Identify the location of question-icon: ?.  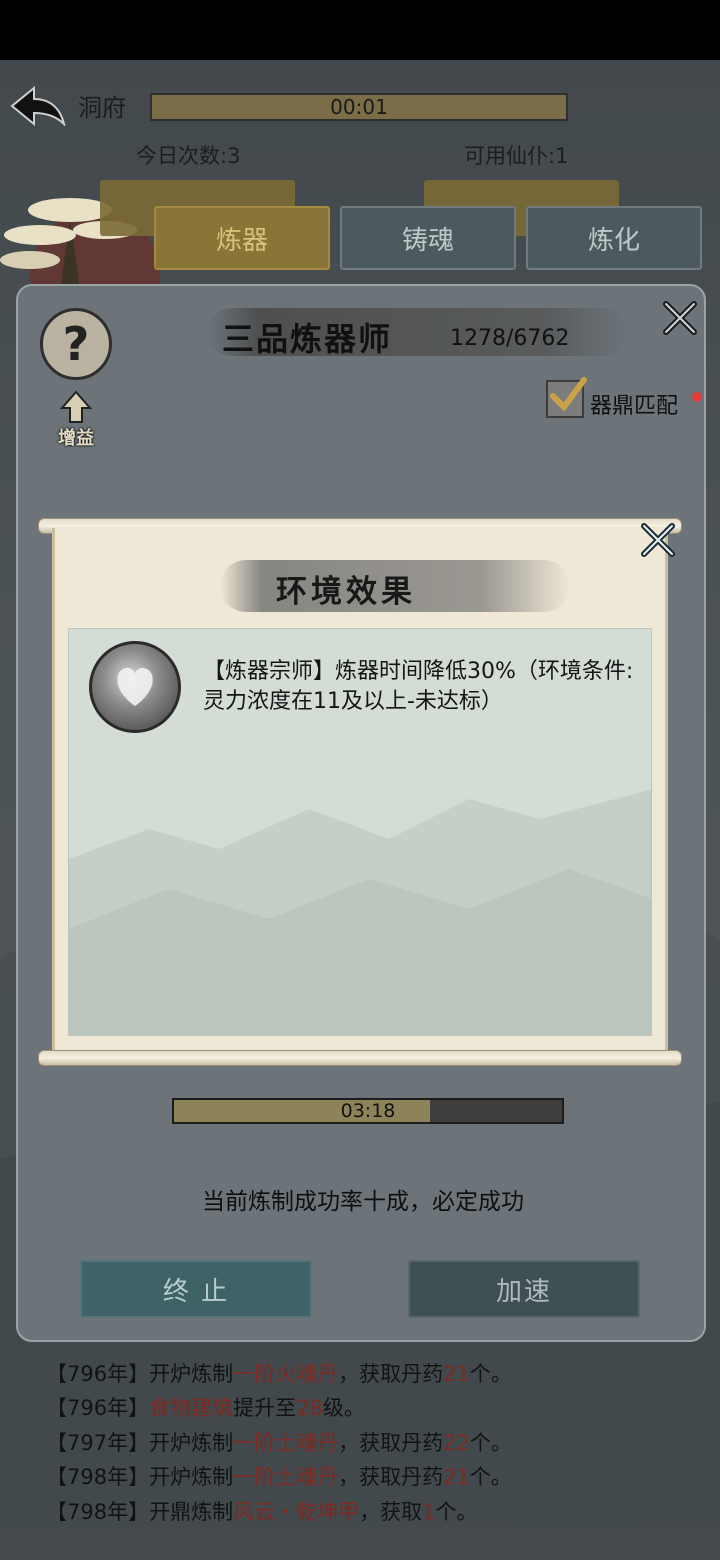
(76, 344).